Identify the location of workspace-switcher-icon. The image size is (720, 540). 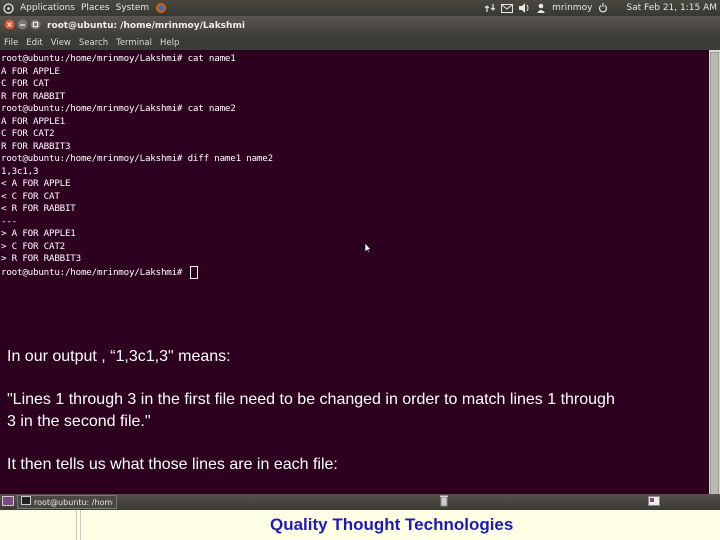
(654, 502).